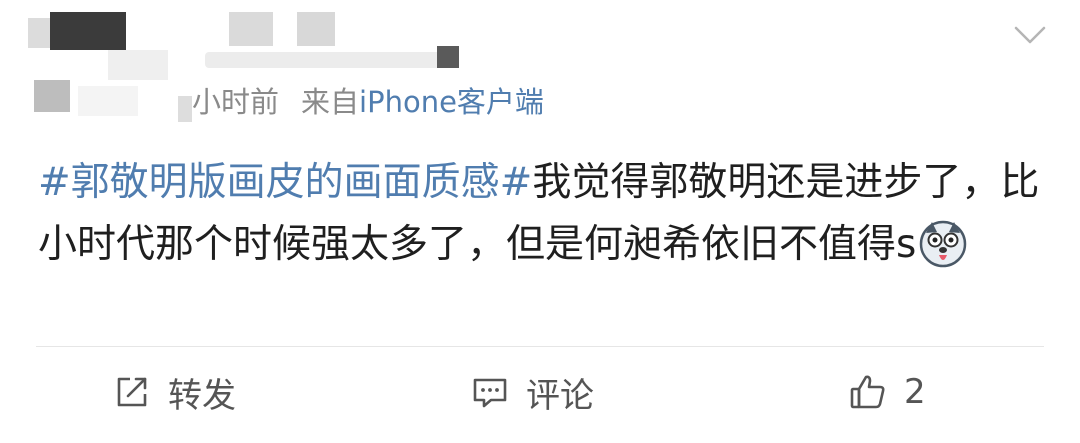 This screenshot has width=1080, height=443. What do you see at coordinates (285, 182) in the screenshot?
I see `hashtag-link: #郭敬明版画皮的画面质感#` at bounding box center [285, 182].